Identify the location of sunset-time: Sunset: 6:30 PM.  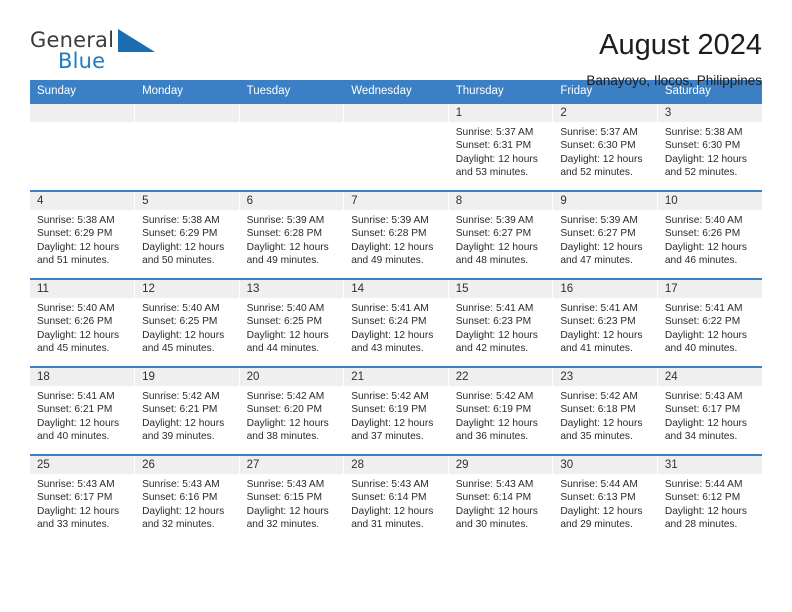
(598, 146).